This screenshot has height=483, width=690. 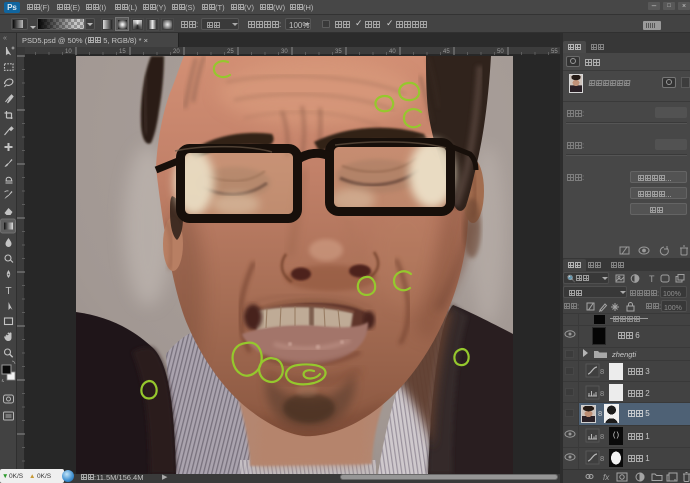 I want to click on svg-text: fx, so click(x=606, y=477).